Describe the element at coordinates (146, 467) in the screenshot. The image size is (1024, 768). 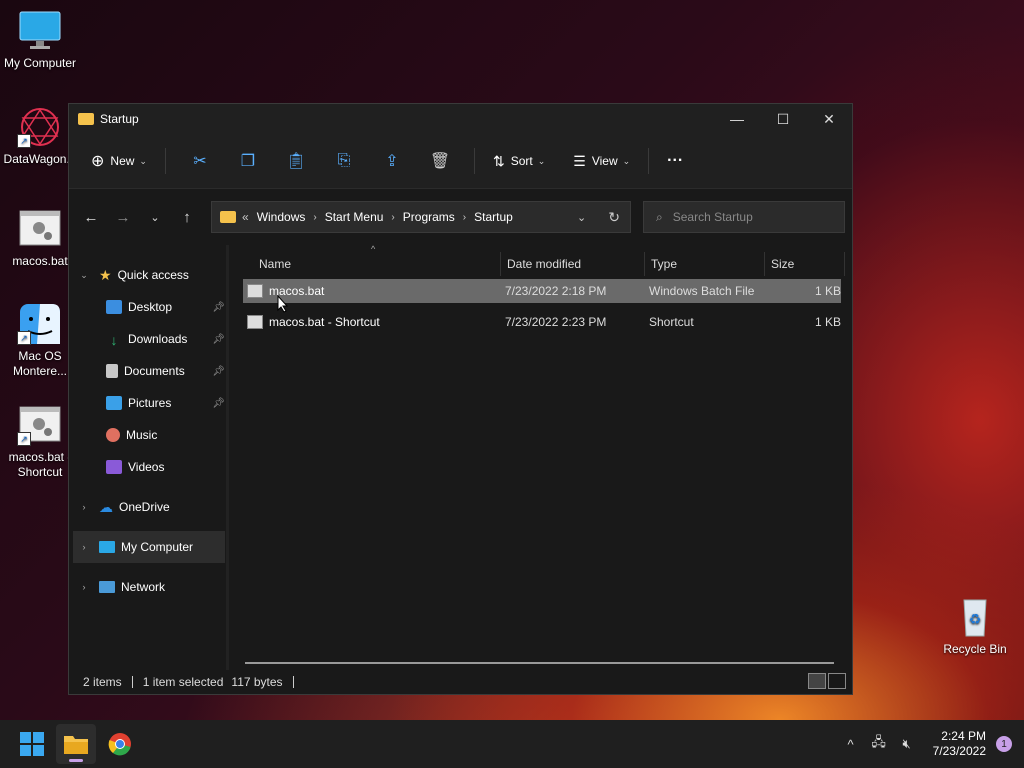
I see `sidebar-item-label: Videos` at that location.